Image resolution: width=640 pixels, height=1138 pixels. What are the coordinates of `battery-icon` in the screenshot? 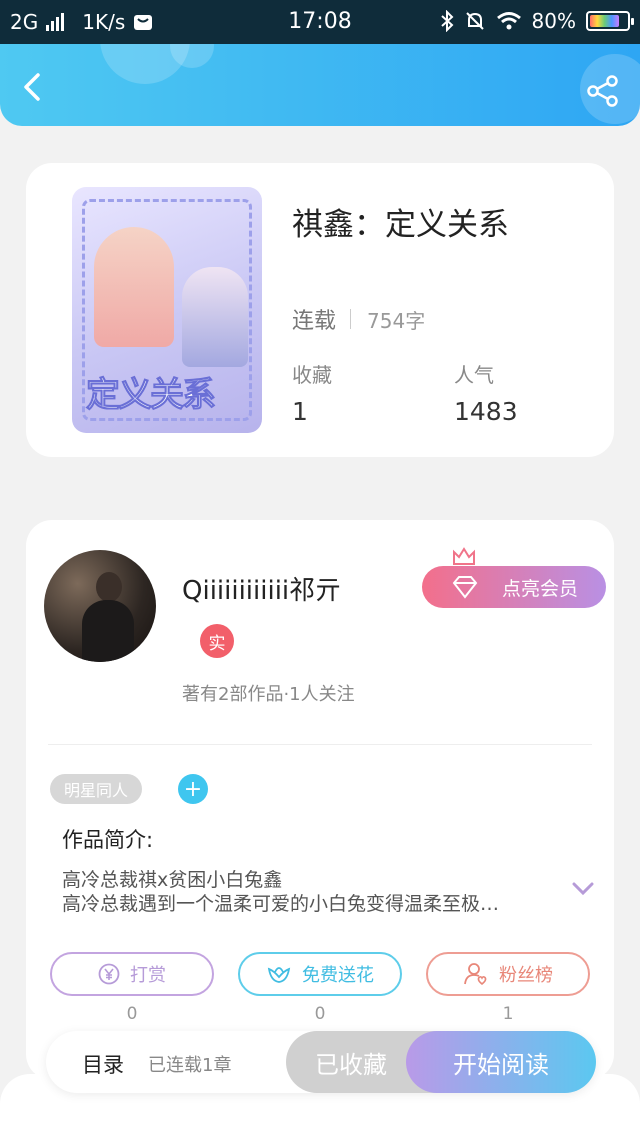 It's located at (610, 21).